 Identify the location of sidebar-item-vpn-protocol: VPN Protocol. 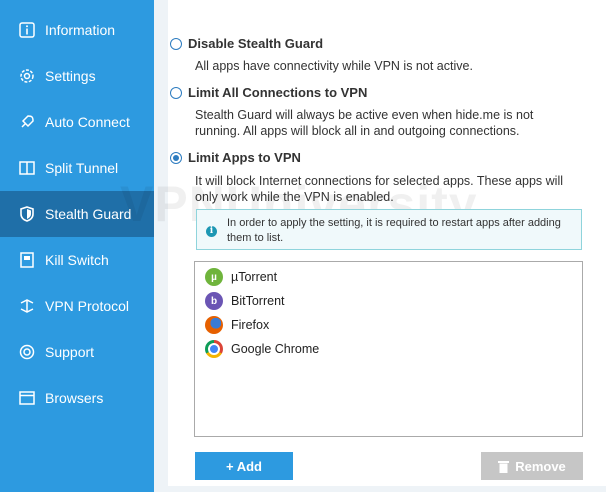
(77, 306).